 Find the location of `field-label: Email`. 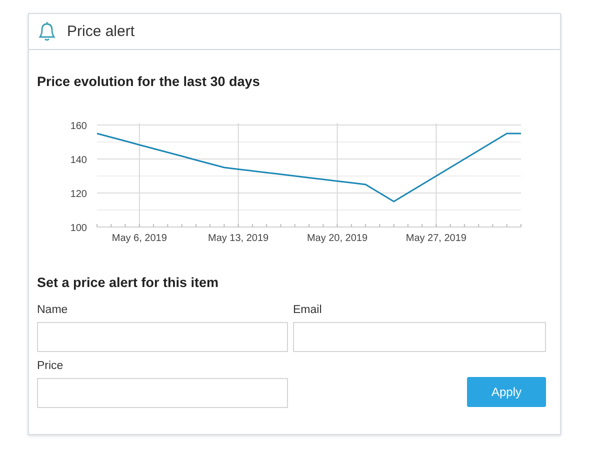

field-label: Email is located at coordinates (308, 311).